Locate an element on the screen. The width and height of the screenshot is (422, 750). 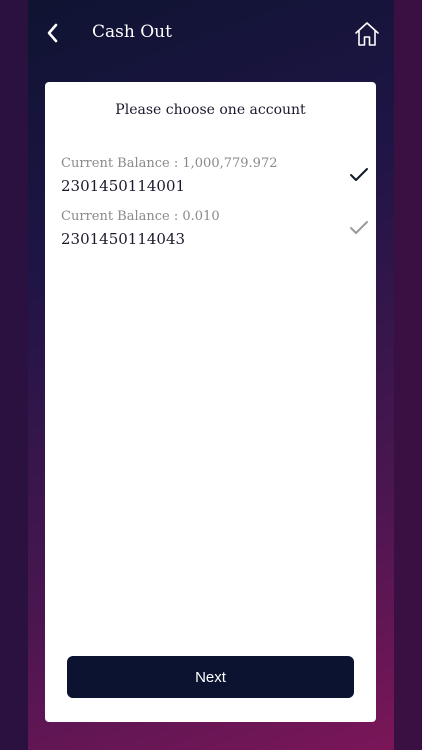
home-button is located at coordinates (367, 34).